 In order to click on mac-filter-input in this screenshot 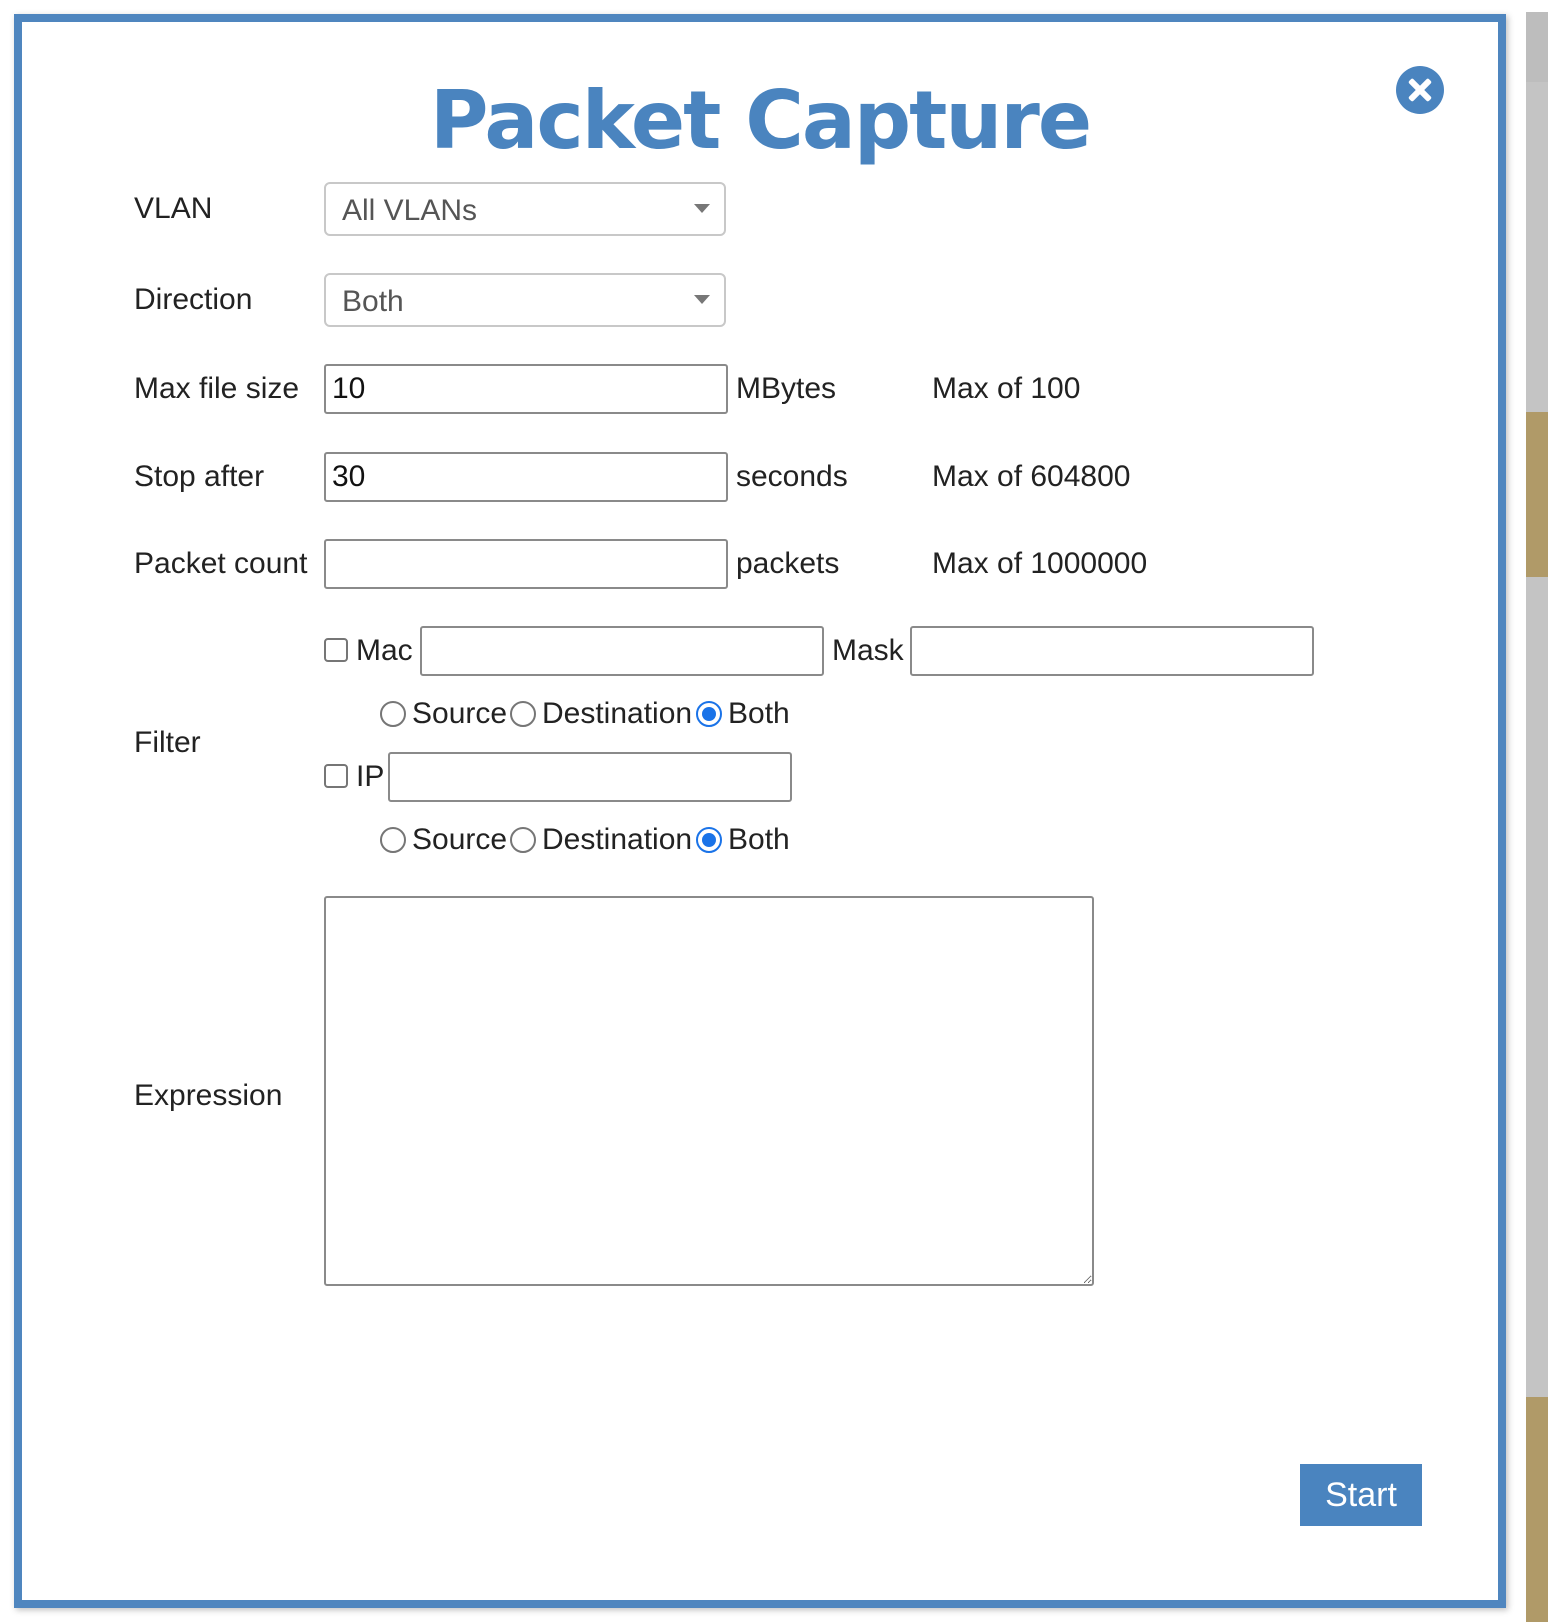, I will do `click(622, 651)`.